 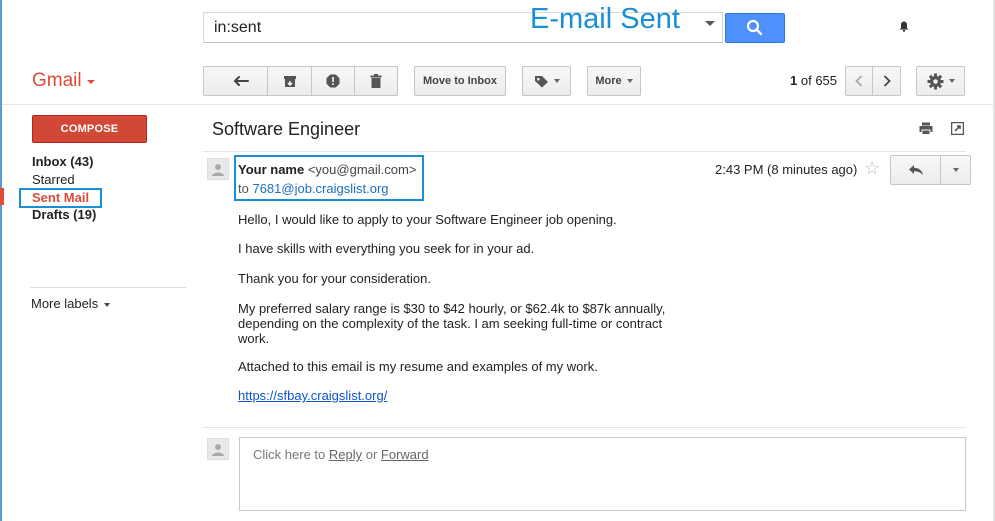 What do you see at coordinates (460, 81) in the screenshot?
I see `move-to-inbox-button: Move to Inbox` at bounding box center [460, 81].